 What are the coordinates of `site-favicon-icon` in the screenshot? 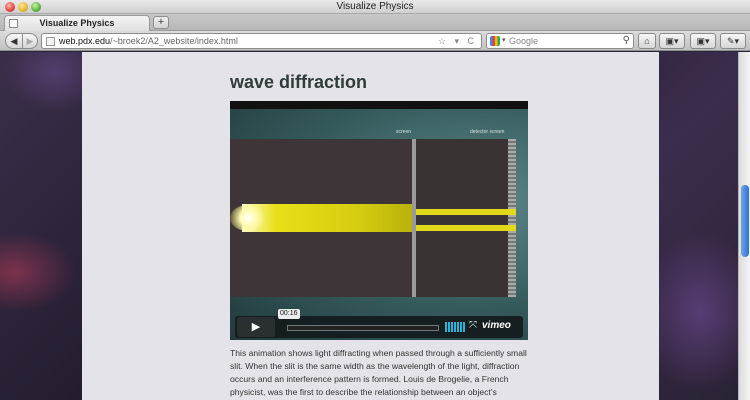 It's located at (50, 41).